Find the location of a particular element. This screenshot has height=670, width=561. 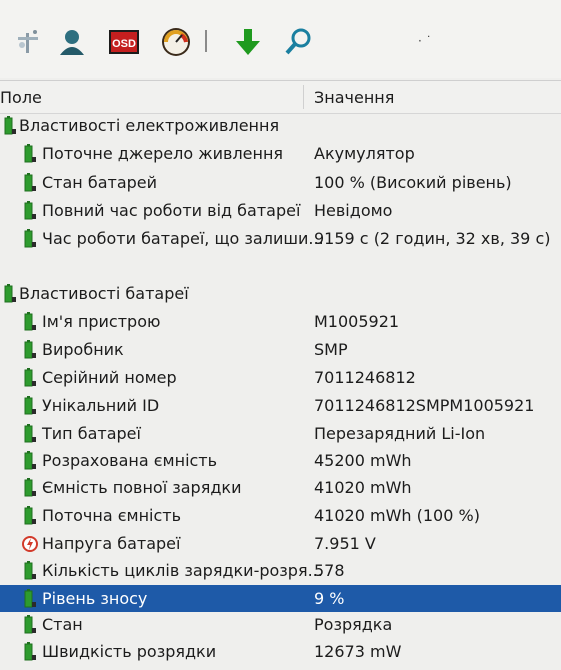

section-header: Властивості електроживлення is located at coordinates (280, 125).